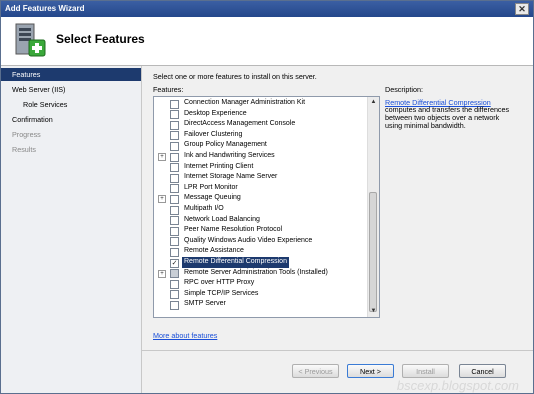 The width and height of the screenshot is (534, 394). I want to click on wizard-header: Select Features, so click(267, 41).